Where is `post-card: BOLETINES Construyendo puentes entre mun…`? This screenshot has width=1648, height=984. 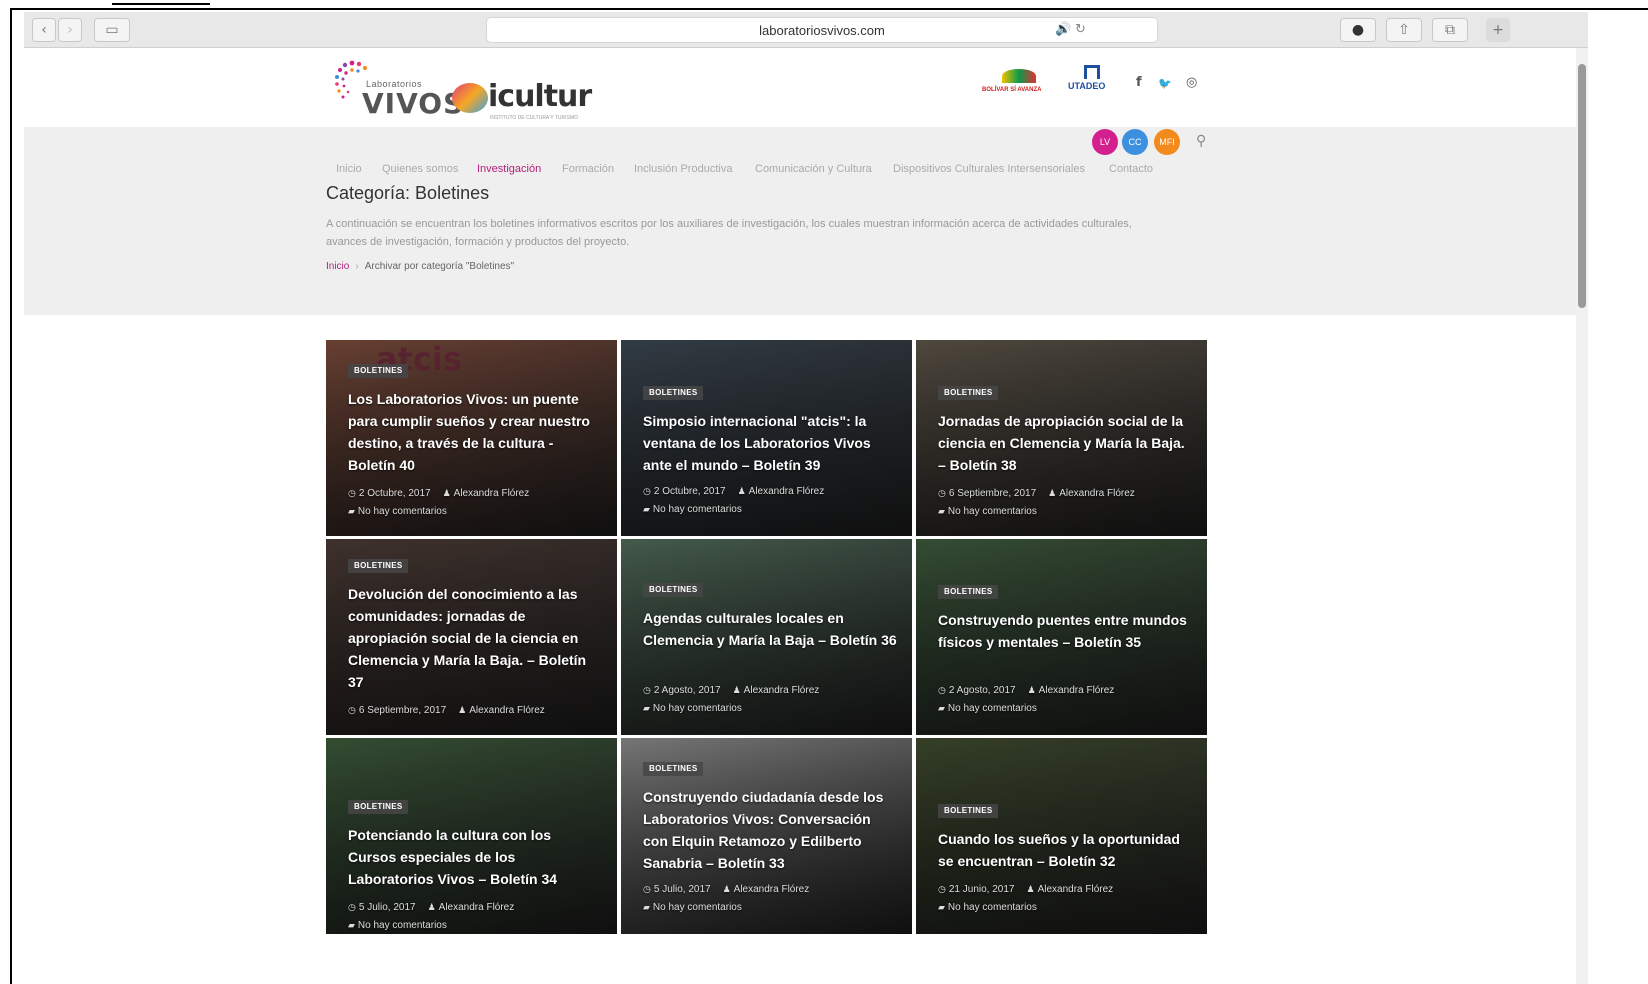 post-card: BOLETINES Construyendo puentes entre mun… is located at coordinates (1061, 637).